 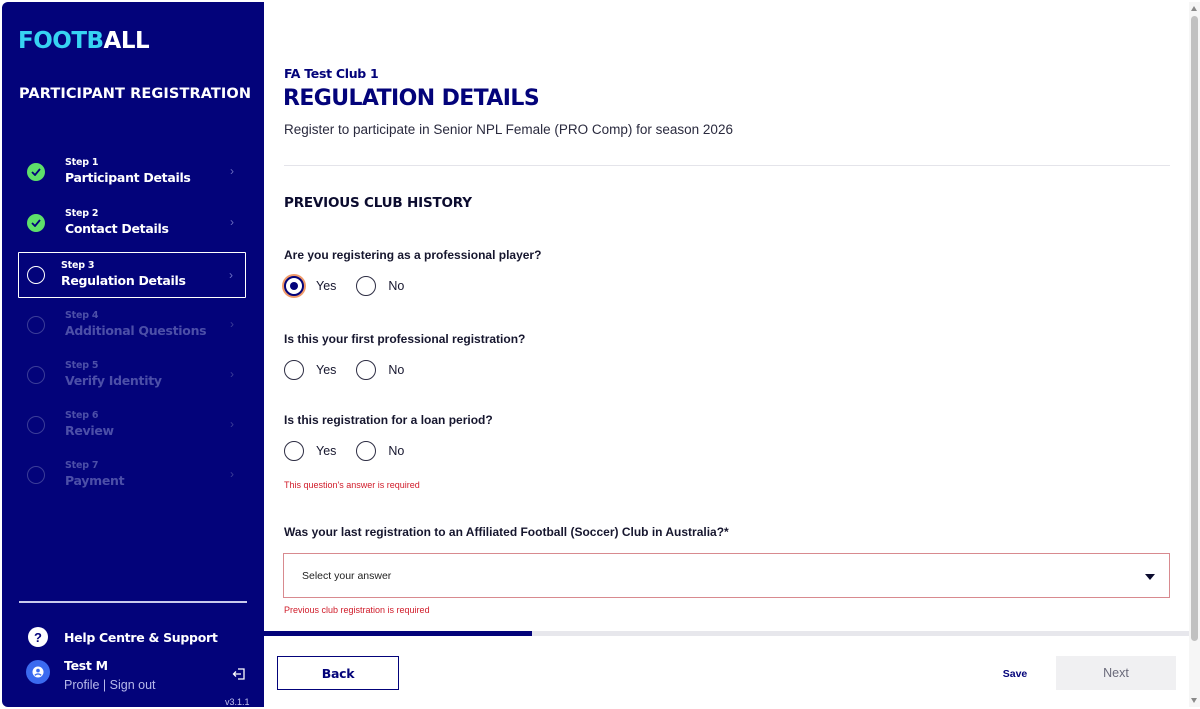 I want to click on step-number: Step 6, so click(x=82, y=416).